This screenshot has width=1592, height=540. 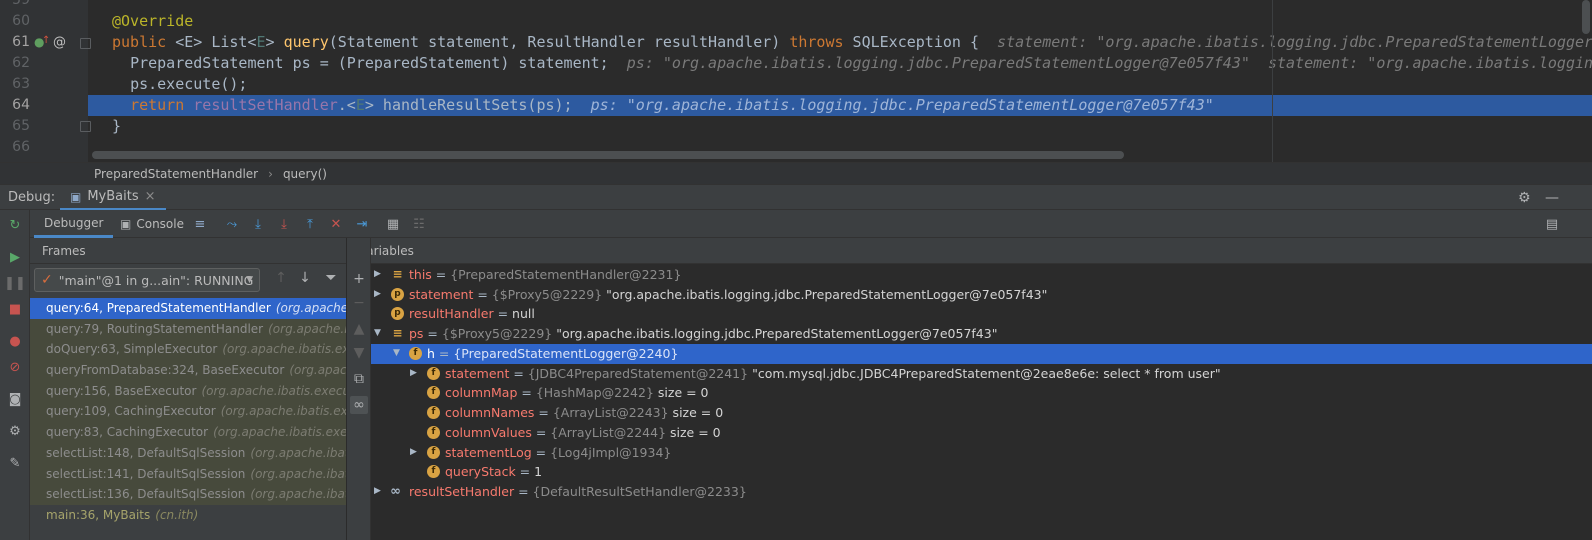 What do you see at coordinates (981, 453) in the screenshot?
I see `variable-row: ▶ f statementLog = {Log4jImpl@1934}` at bounding box center [981, 453].